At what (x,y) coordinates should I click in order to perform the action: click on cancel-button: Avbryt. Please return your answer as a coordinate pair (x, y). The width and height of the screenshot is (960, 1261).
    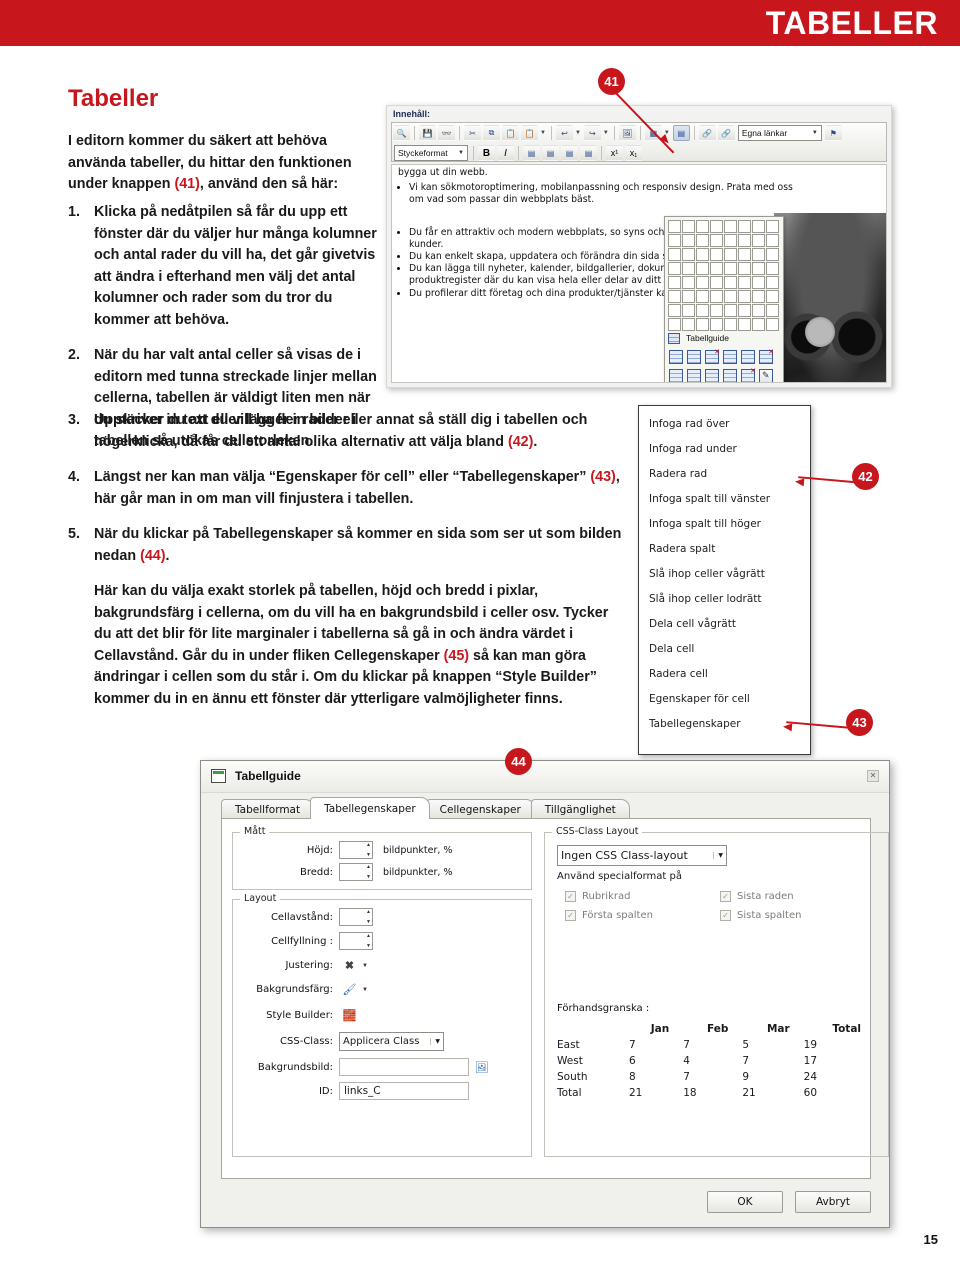
    Looking at the image, I should click on (833, 1202).